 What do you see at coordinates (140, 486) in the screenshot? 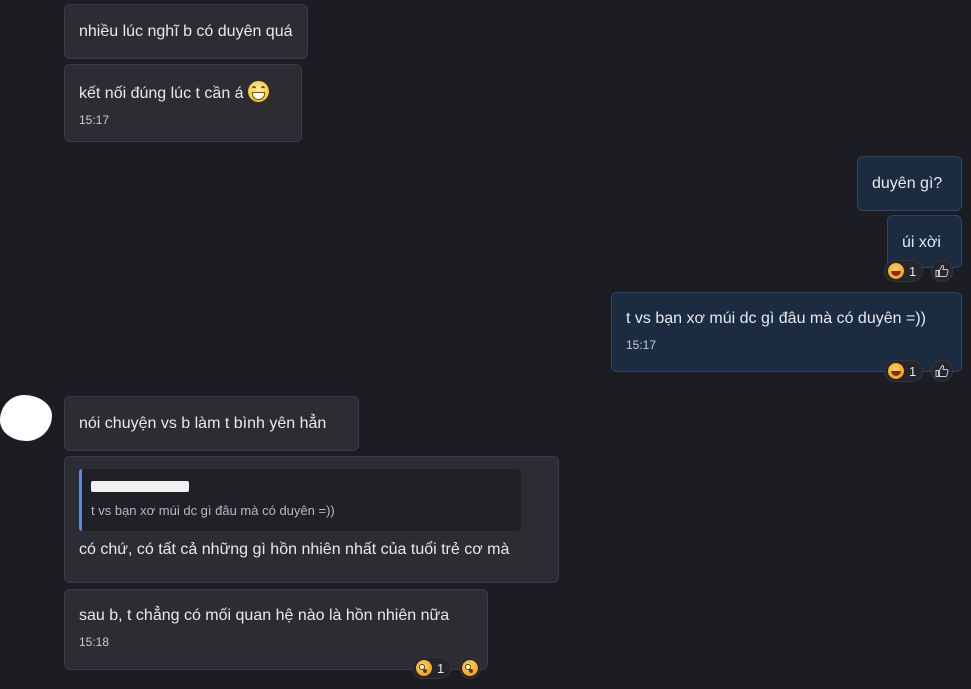
I see `quoted-author-redacted` at bounding box center [140, 486].